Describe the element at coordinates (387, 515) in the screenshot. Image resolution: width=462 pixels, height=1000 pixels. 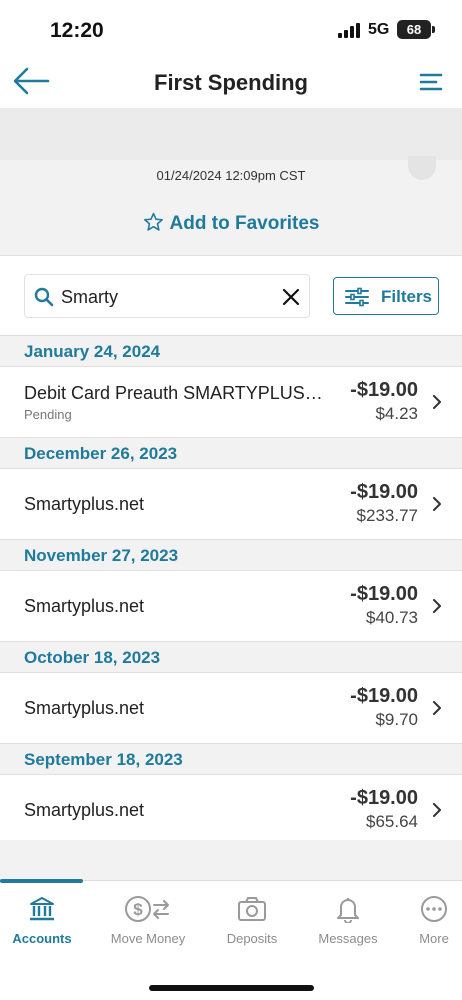
I see `running-balance: $233.77` at that location.